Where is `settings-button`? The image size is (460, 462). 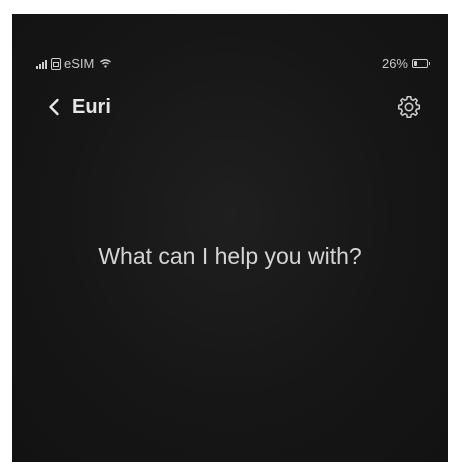
settings-button is located at coordinates (409, 107).